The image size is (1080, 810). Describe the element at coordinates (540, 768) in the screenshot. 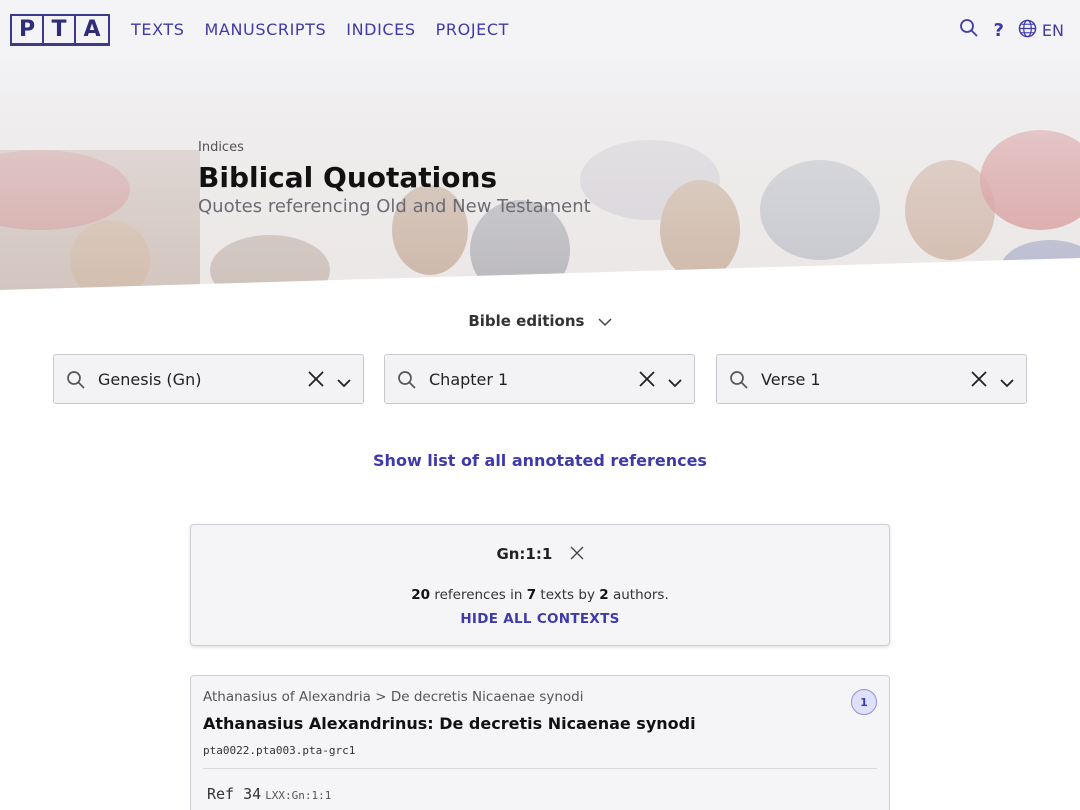

I see `divider` at that location.